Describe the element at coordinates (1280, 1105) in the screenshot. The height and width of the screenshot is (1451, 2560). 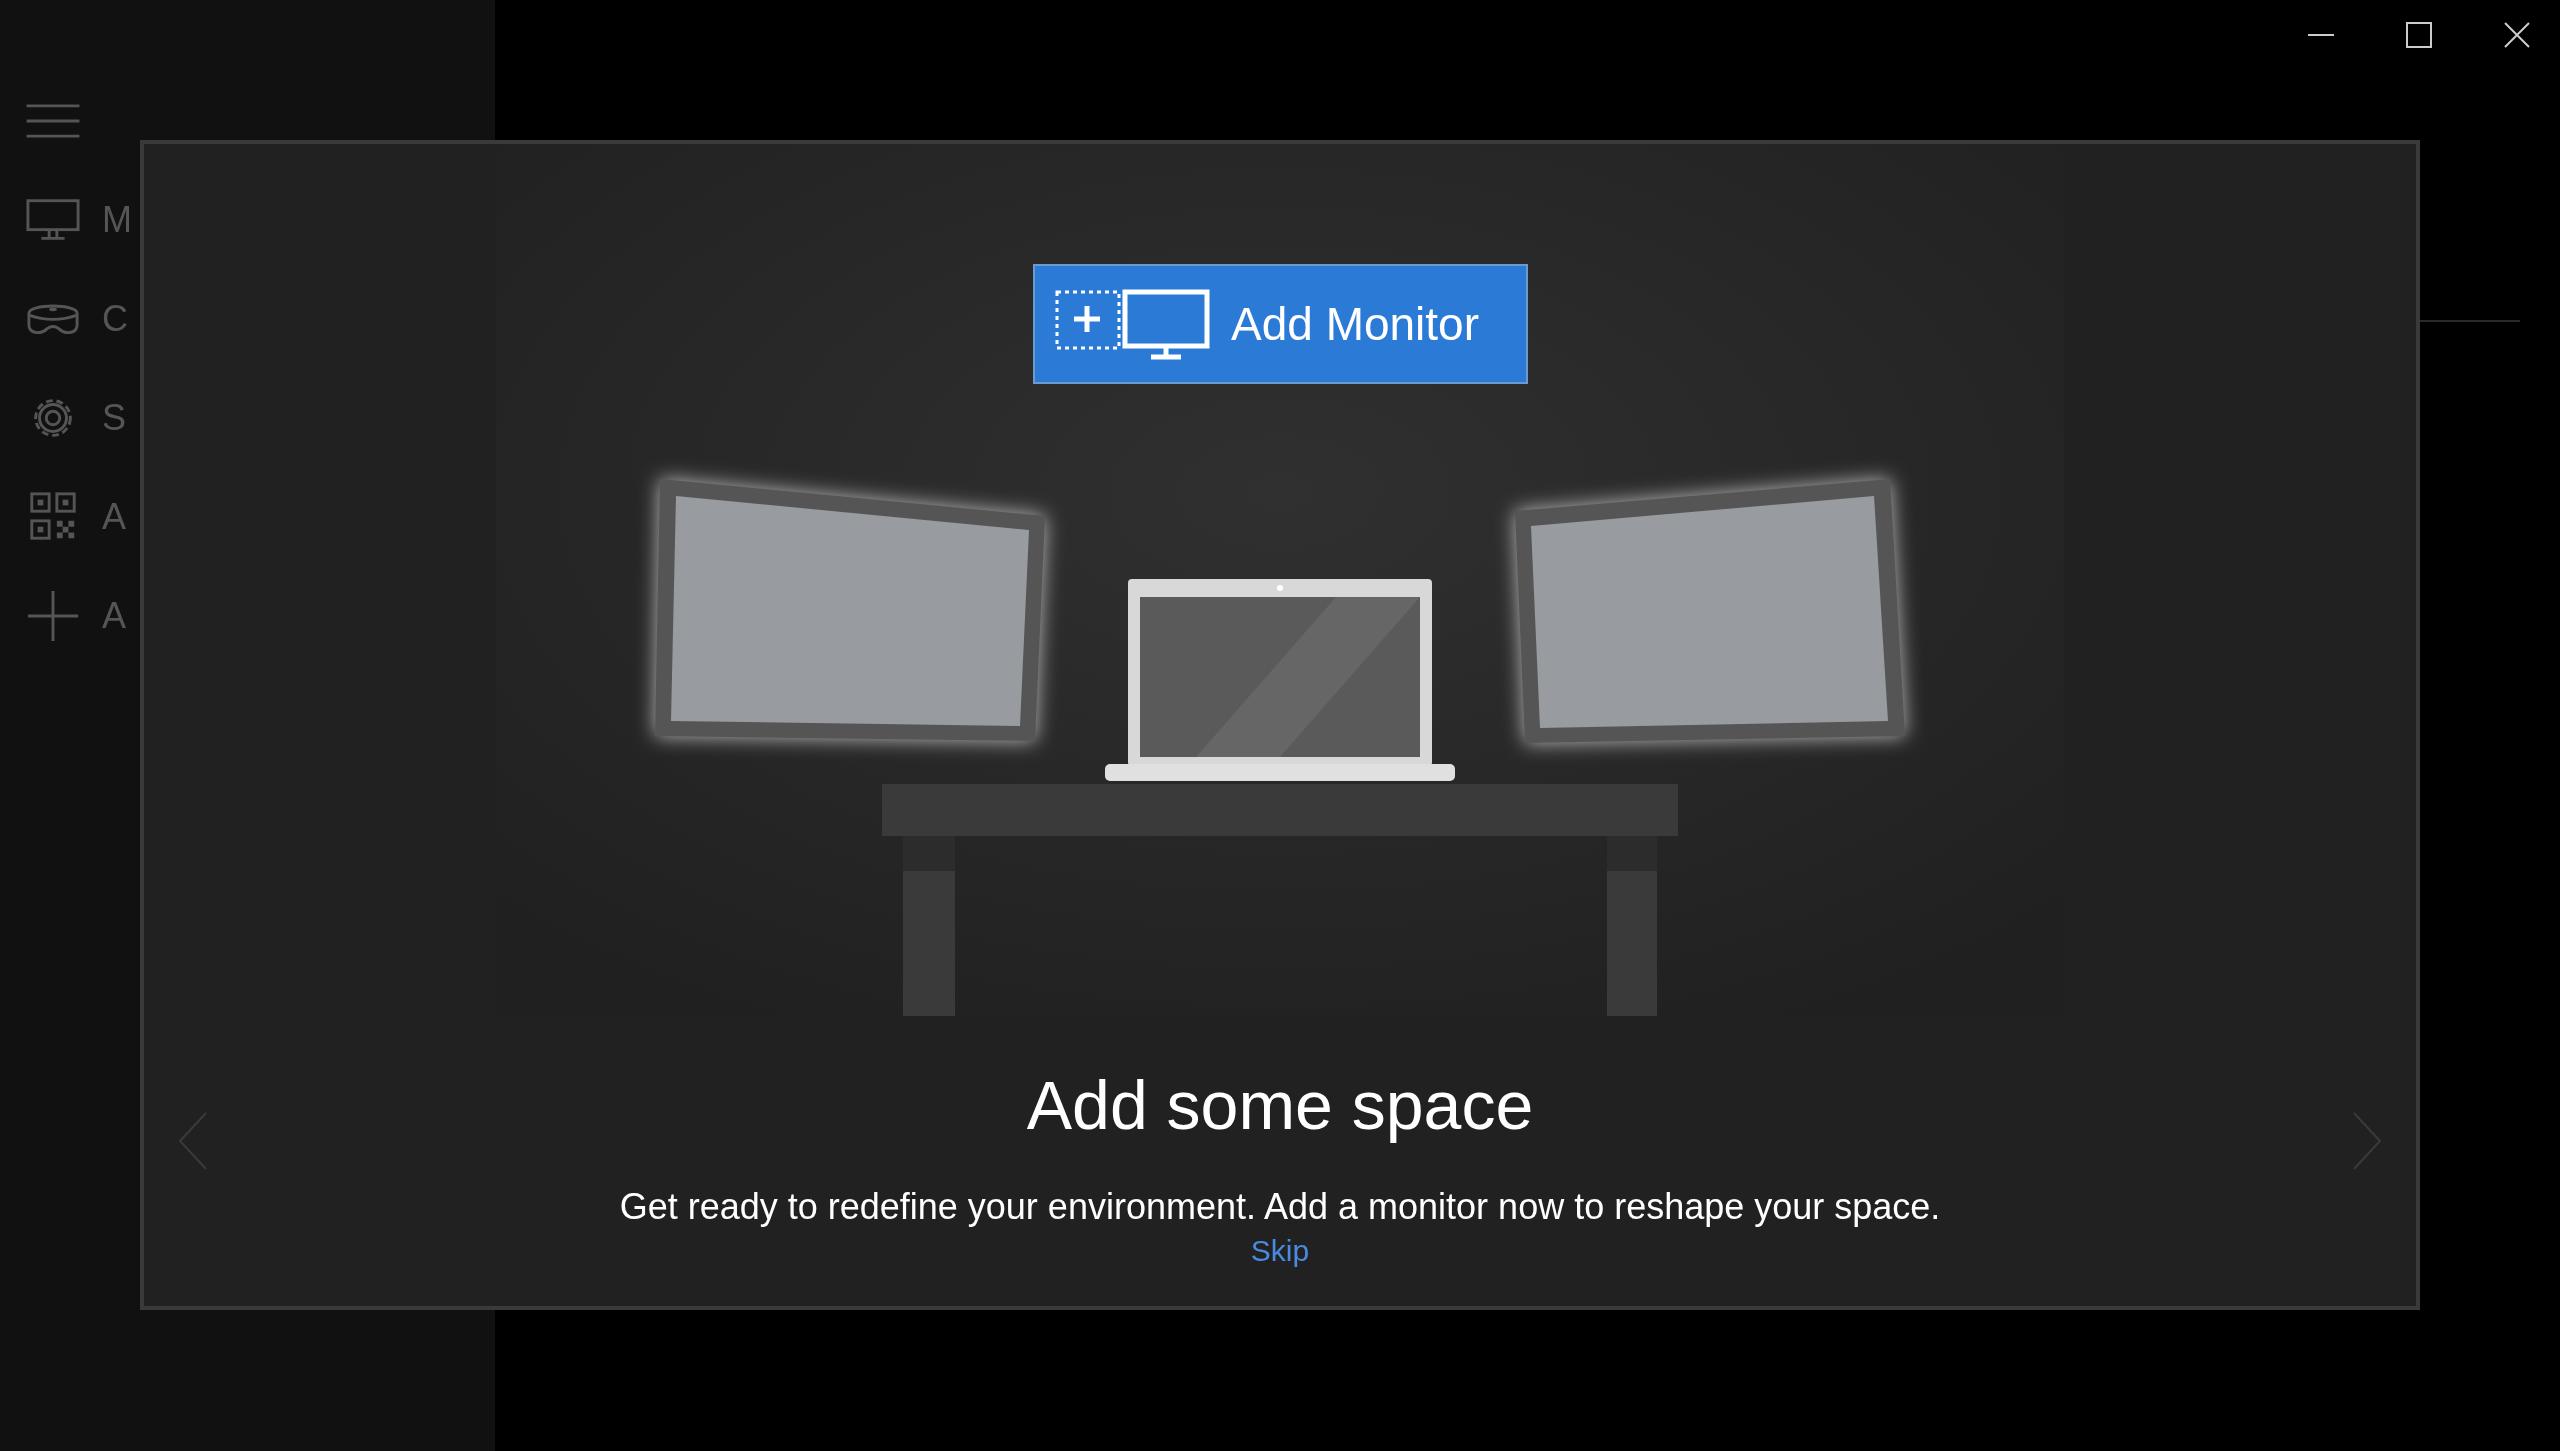
I see `dialog-title: Add some space` at that location.